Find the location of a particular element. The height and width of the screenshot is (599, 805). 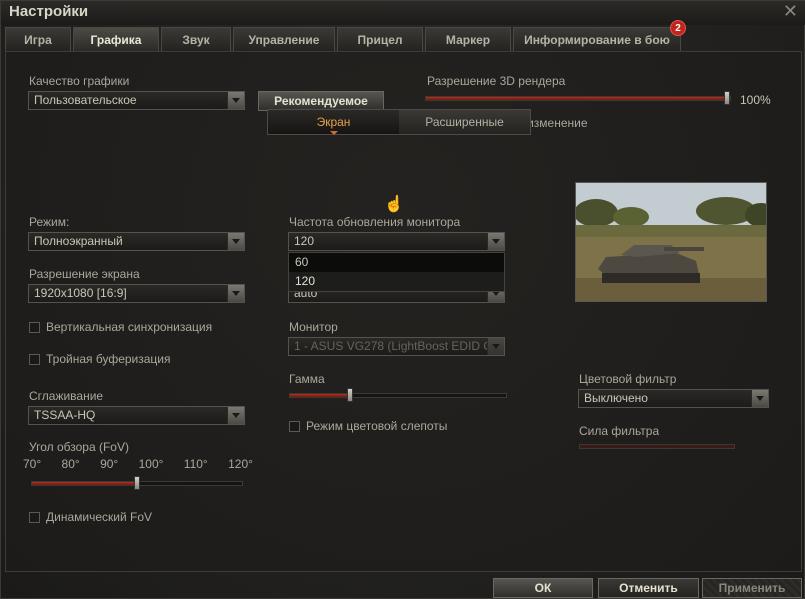

aa-select: TSSAA-HQ is located at coordinates (136, 415).